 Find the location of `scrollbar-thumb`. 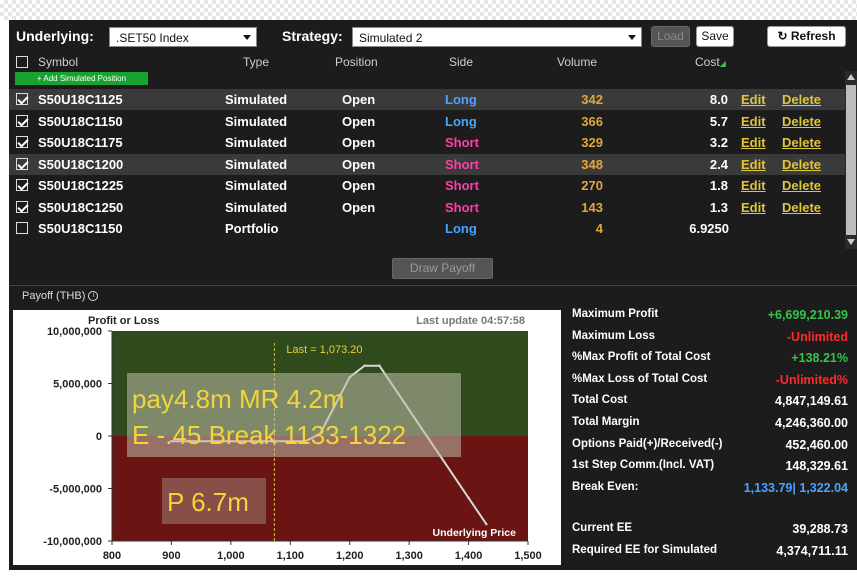

scrollbar-thumb is located at coordinates (851, 160).